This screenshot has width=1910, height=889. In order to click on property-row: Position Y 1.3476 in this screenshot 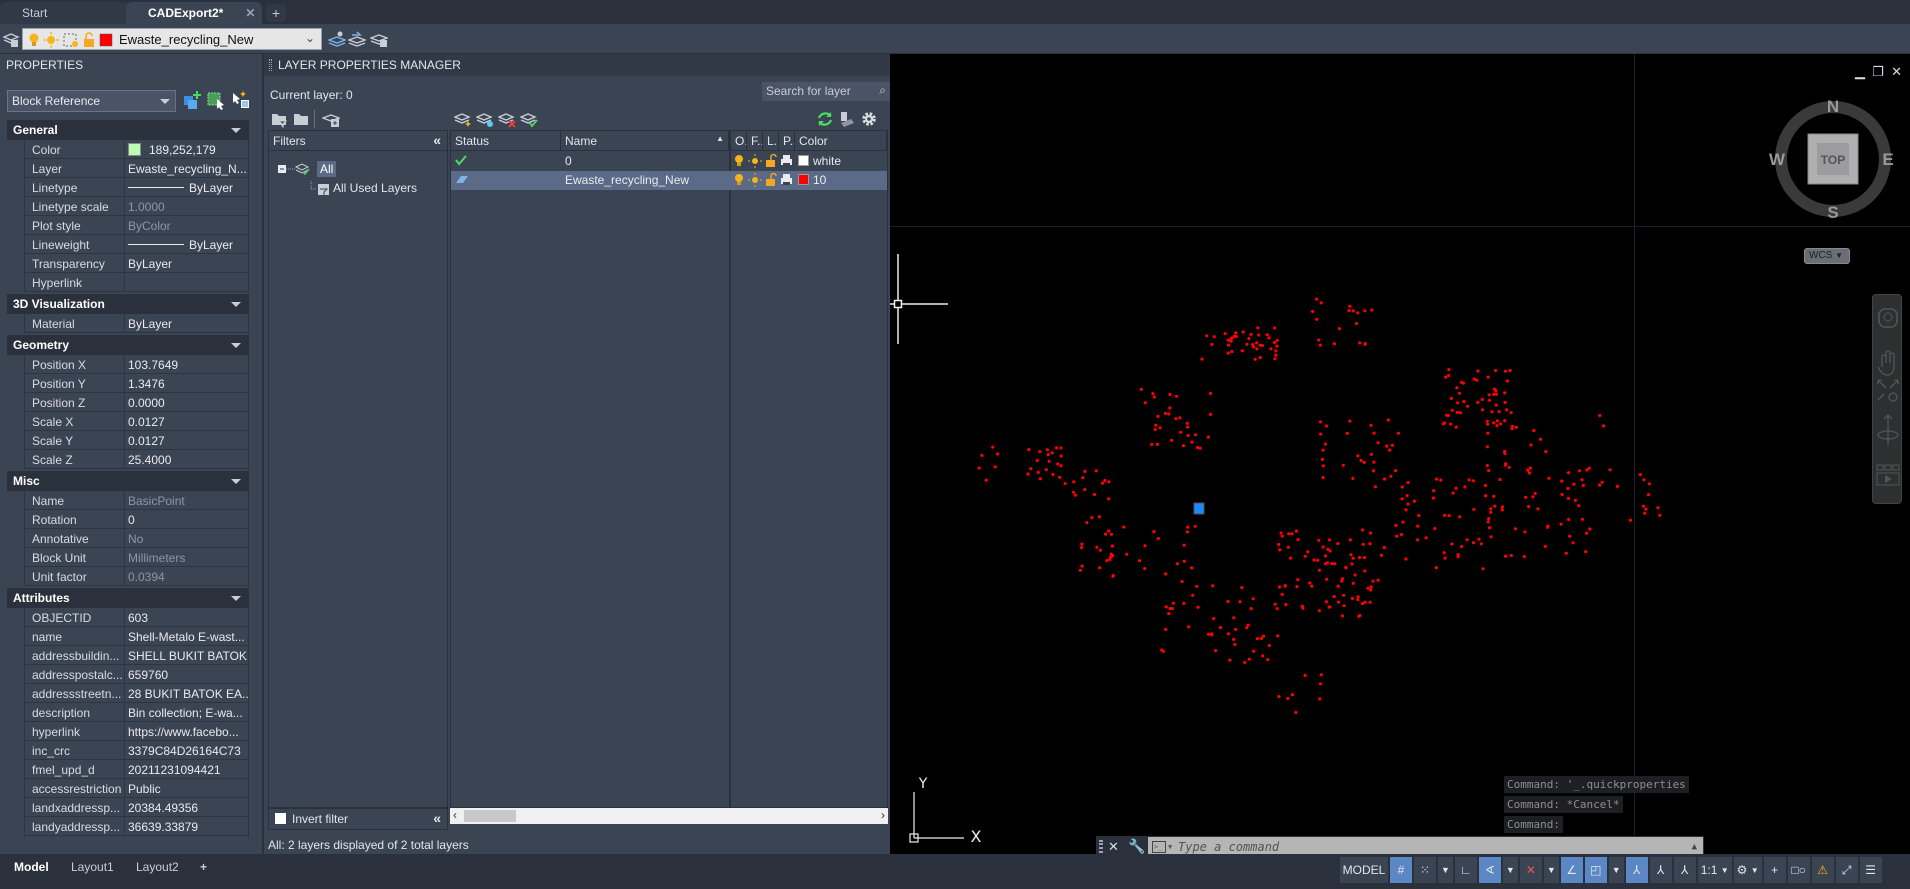, I will do `click(136, 383)`.